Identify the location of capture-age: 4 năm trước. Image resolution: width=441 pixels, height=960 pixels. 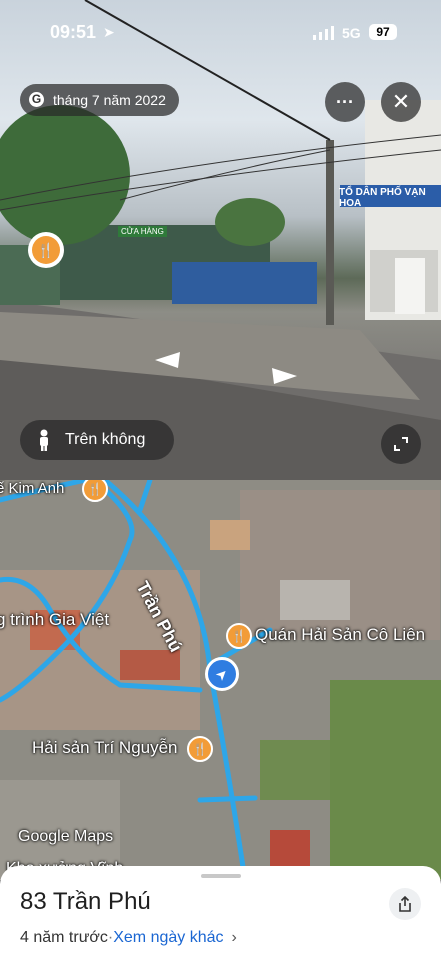
(64, 937).